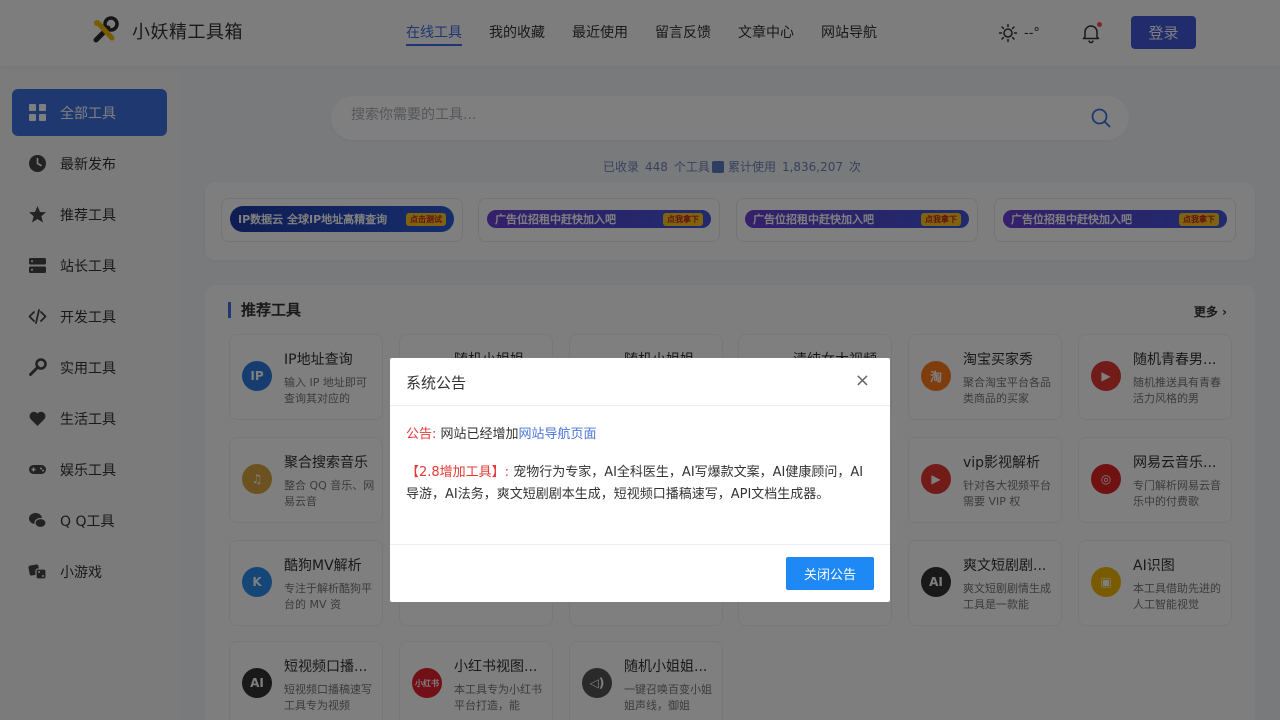  I want to click on modal-title: 系统公告, so click(436, 383).